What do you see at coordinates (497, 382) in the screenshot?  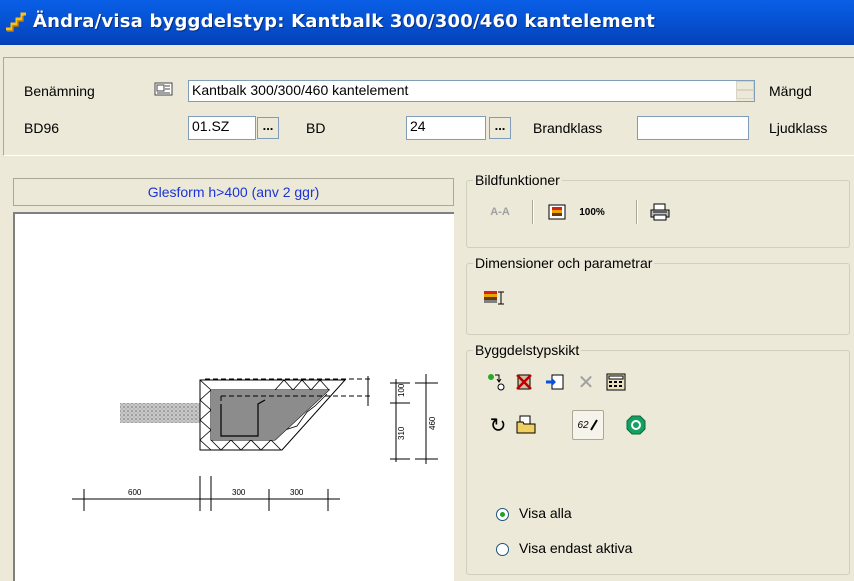 I see `add-layer-icon` at bounding box center [497, 382].